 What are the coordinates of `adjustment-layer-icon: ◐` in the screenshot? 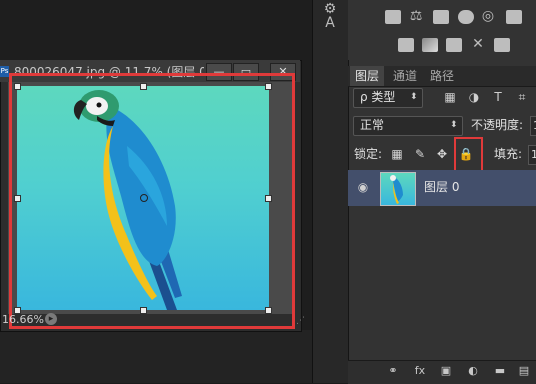 It's located at (473, 371).